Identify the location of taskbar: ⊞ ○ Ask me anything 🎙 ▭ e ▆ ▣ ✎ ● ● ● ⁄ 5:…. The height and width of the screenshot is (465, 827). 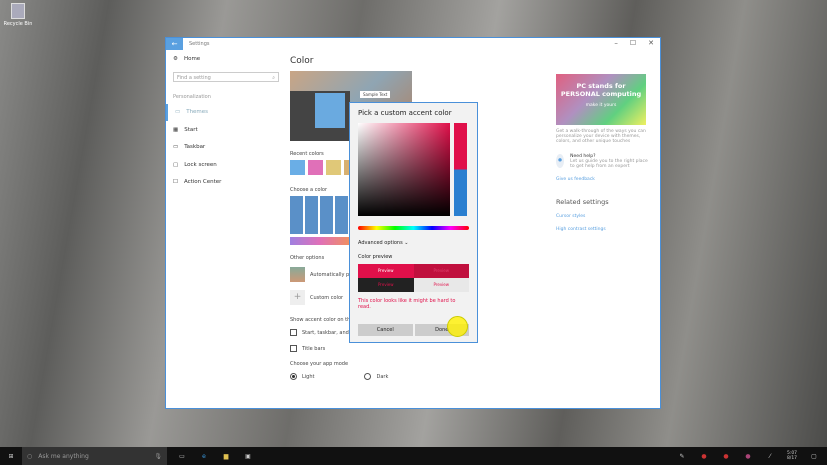
(413, 456).